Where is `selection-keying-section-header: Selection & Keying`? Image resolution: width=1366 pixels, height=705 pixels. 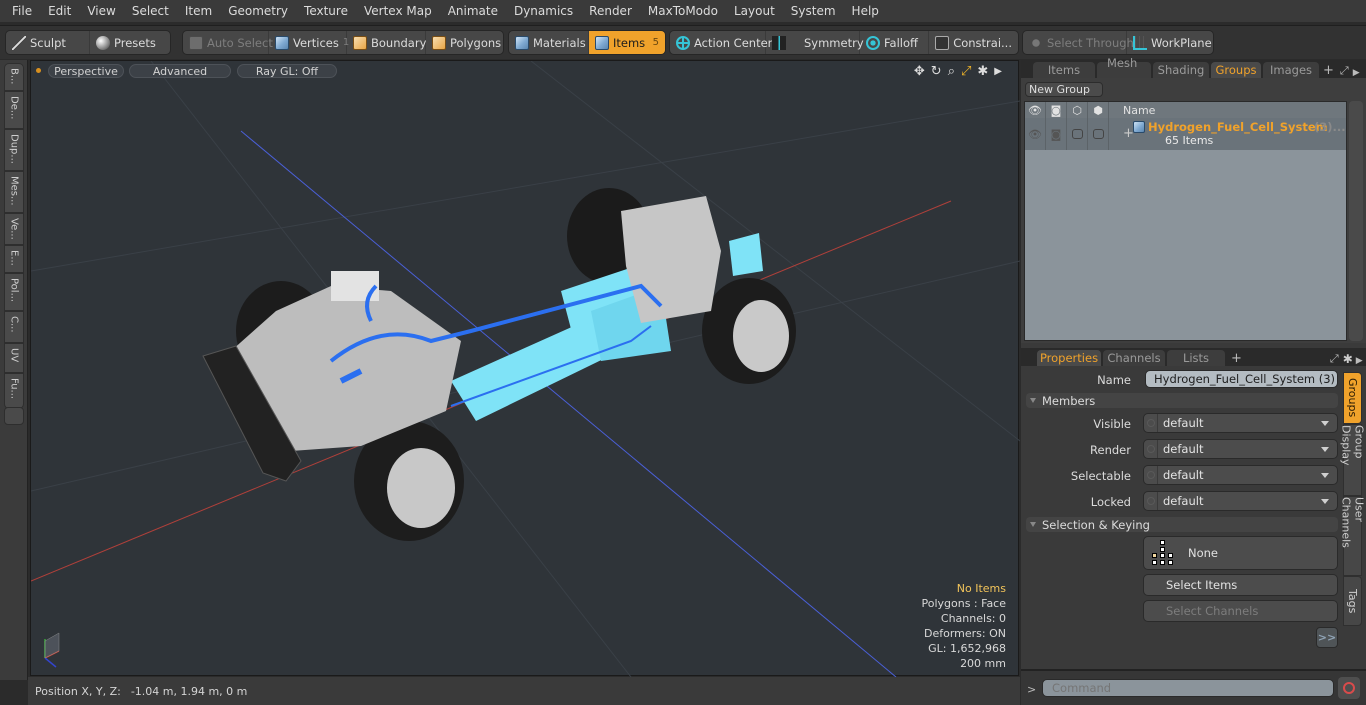 selection-keying-section-header: Selection & Keying is located at coordinates (1182, 524).